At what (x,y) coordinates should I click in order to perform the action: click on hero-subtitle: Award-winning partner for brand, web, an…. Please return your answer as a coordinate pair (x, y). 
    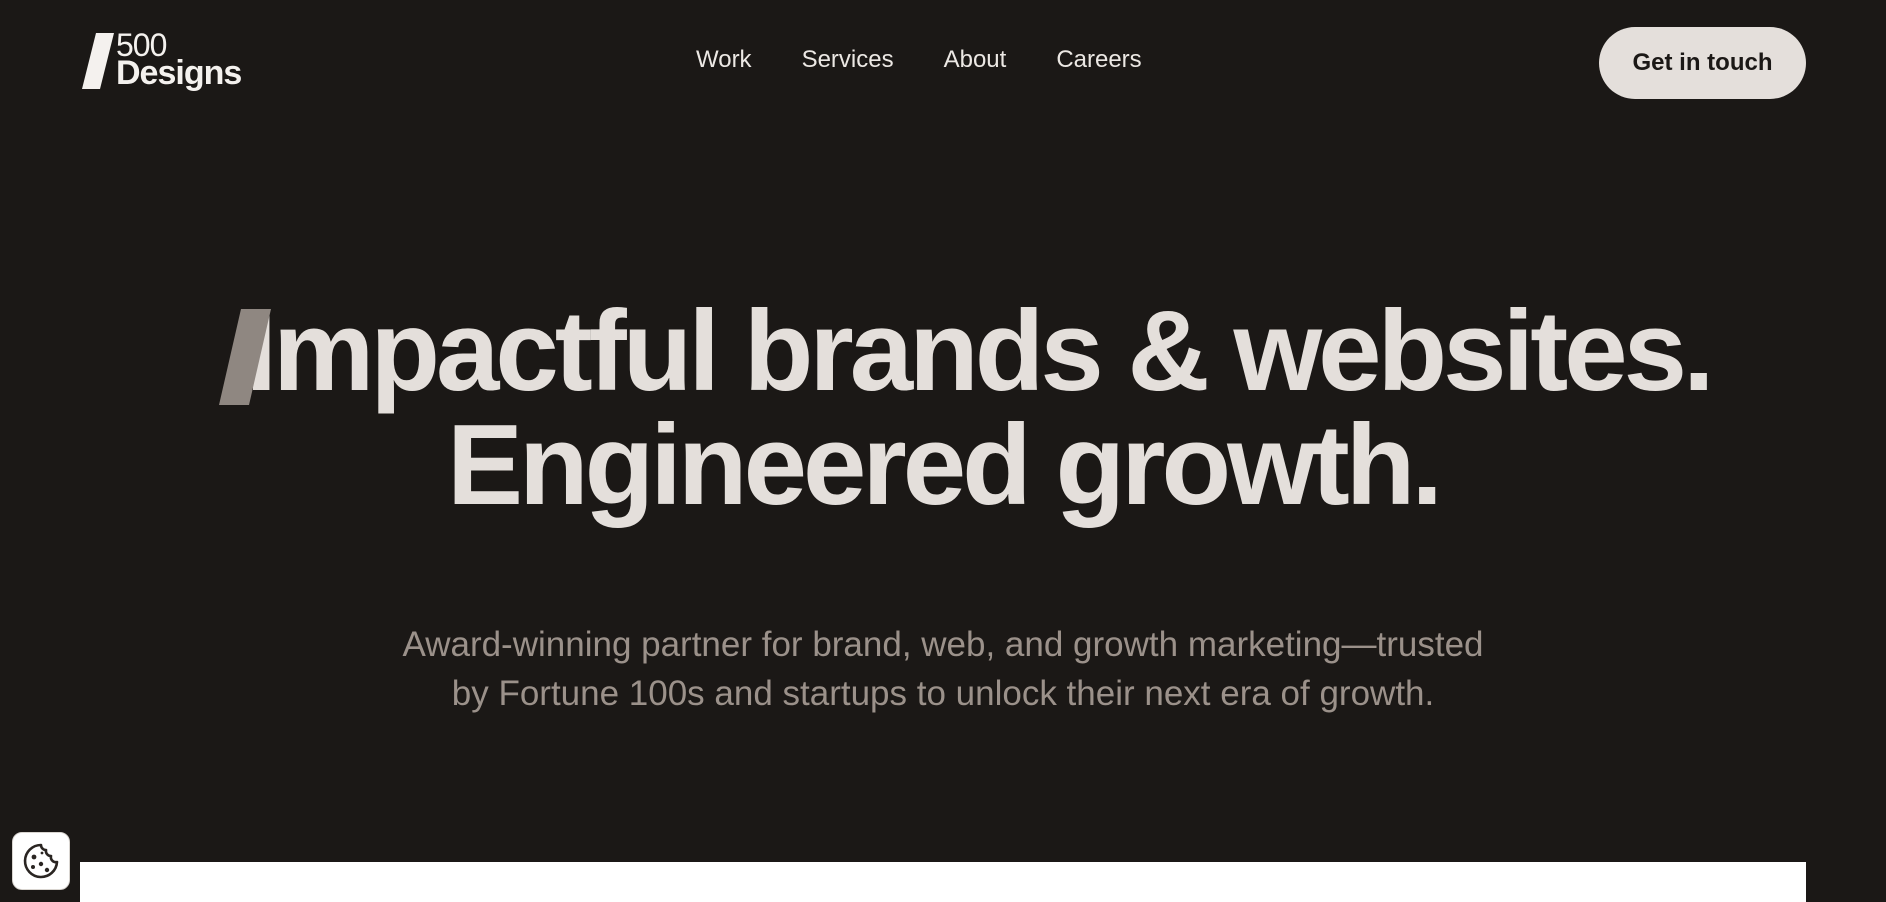
    Looking at the image, I should click on (943, 669).